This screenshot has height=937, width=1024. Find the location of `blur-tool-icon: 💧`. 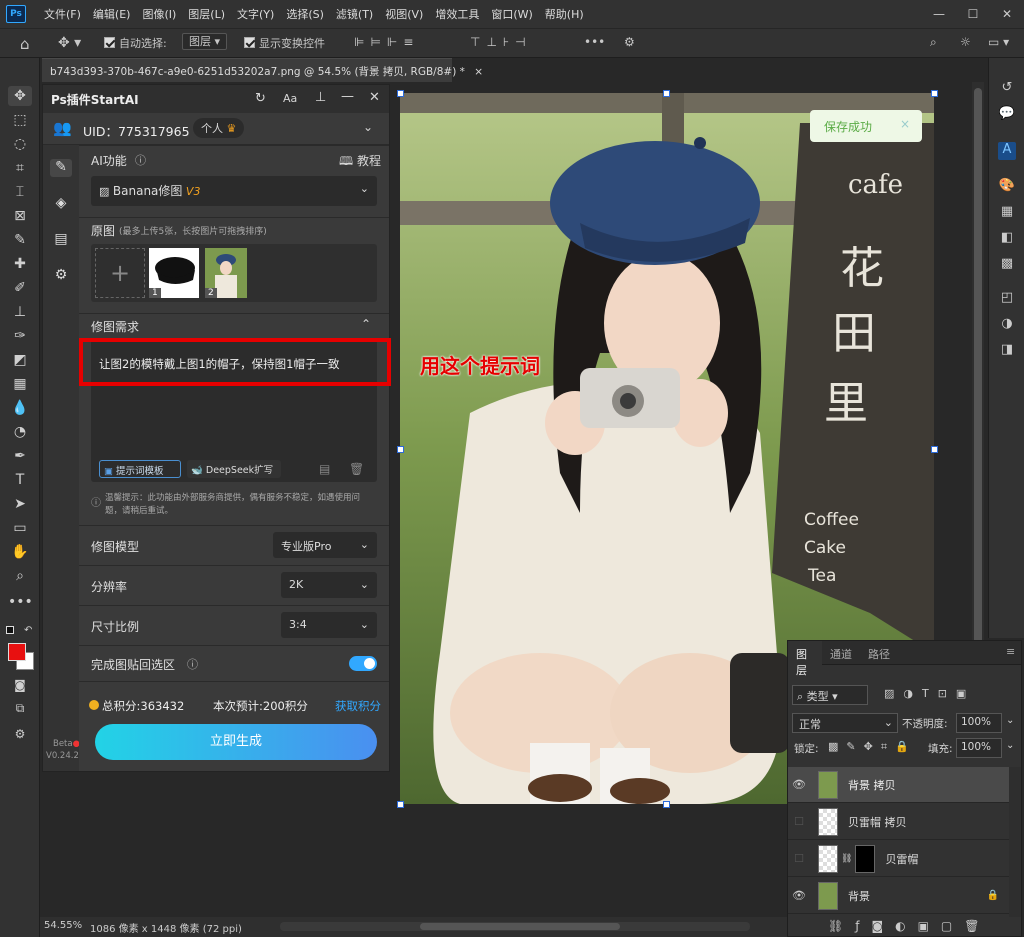

blur-tool-icon: 💧 is located at coordinates (20, 408).